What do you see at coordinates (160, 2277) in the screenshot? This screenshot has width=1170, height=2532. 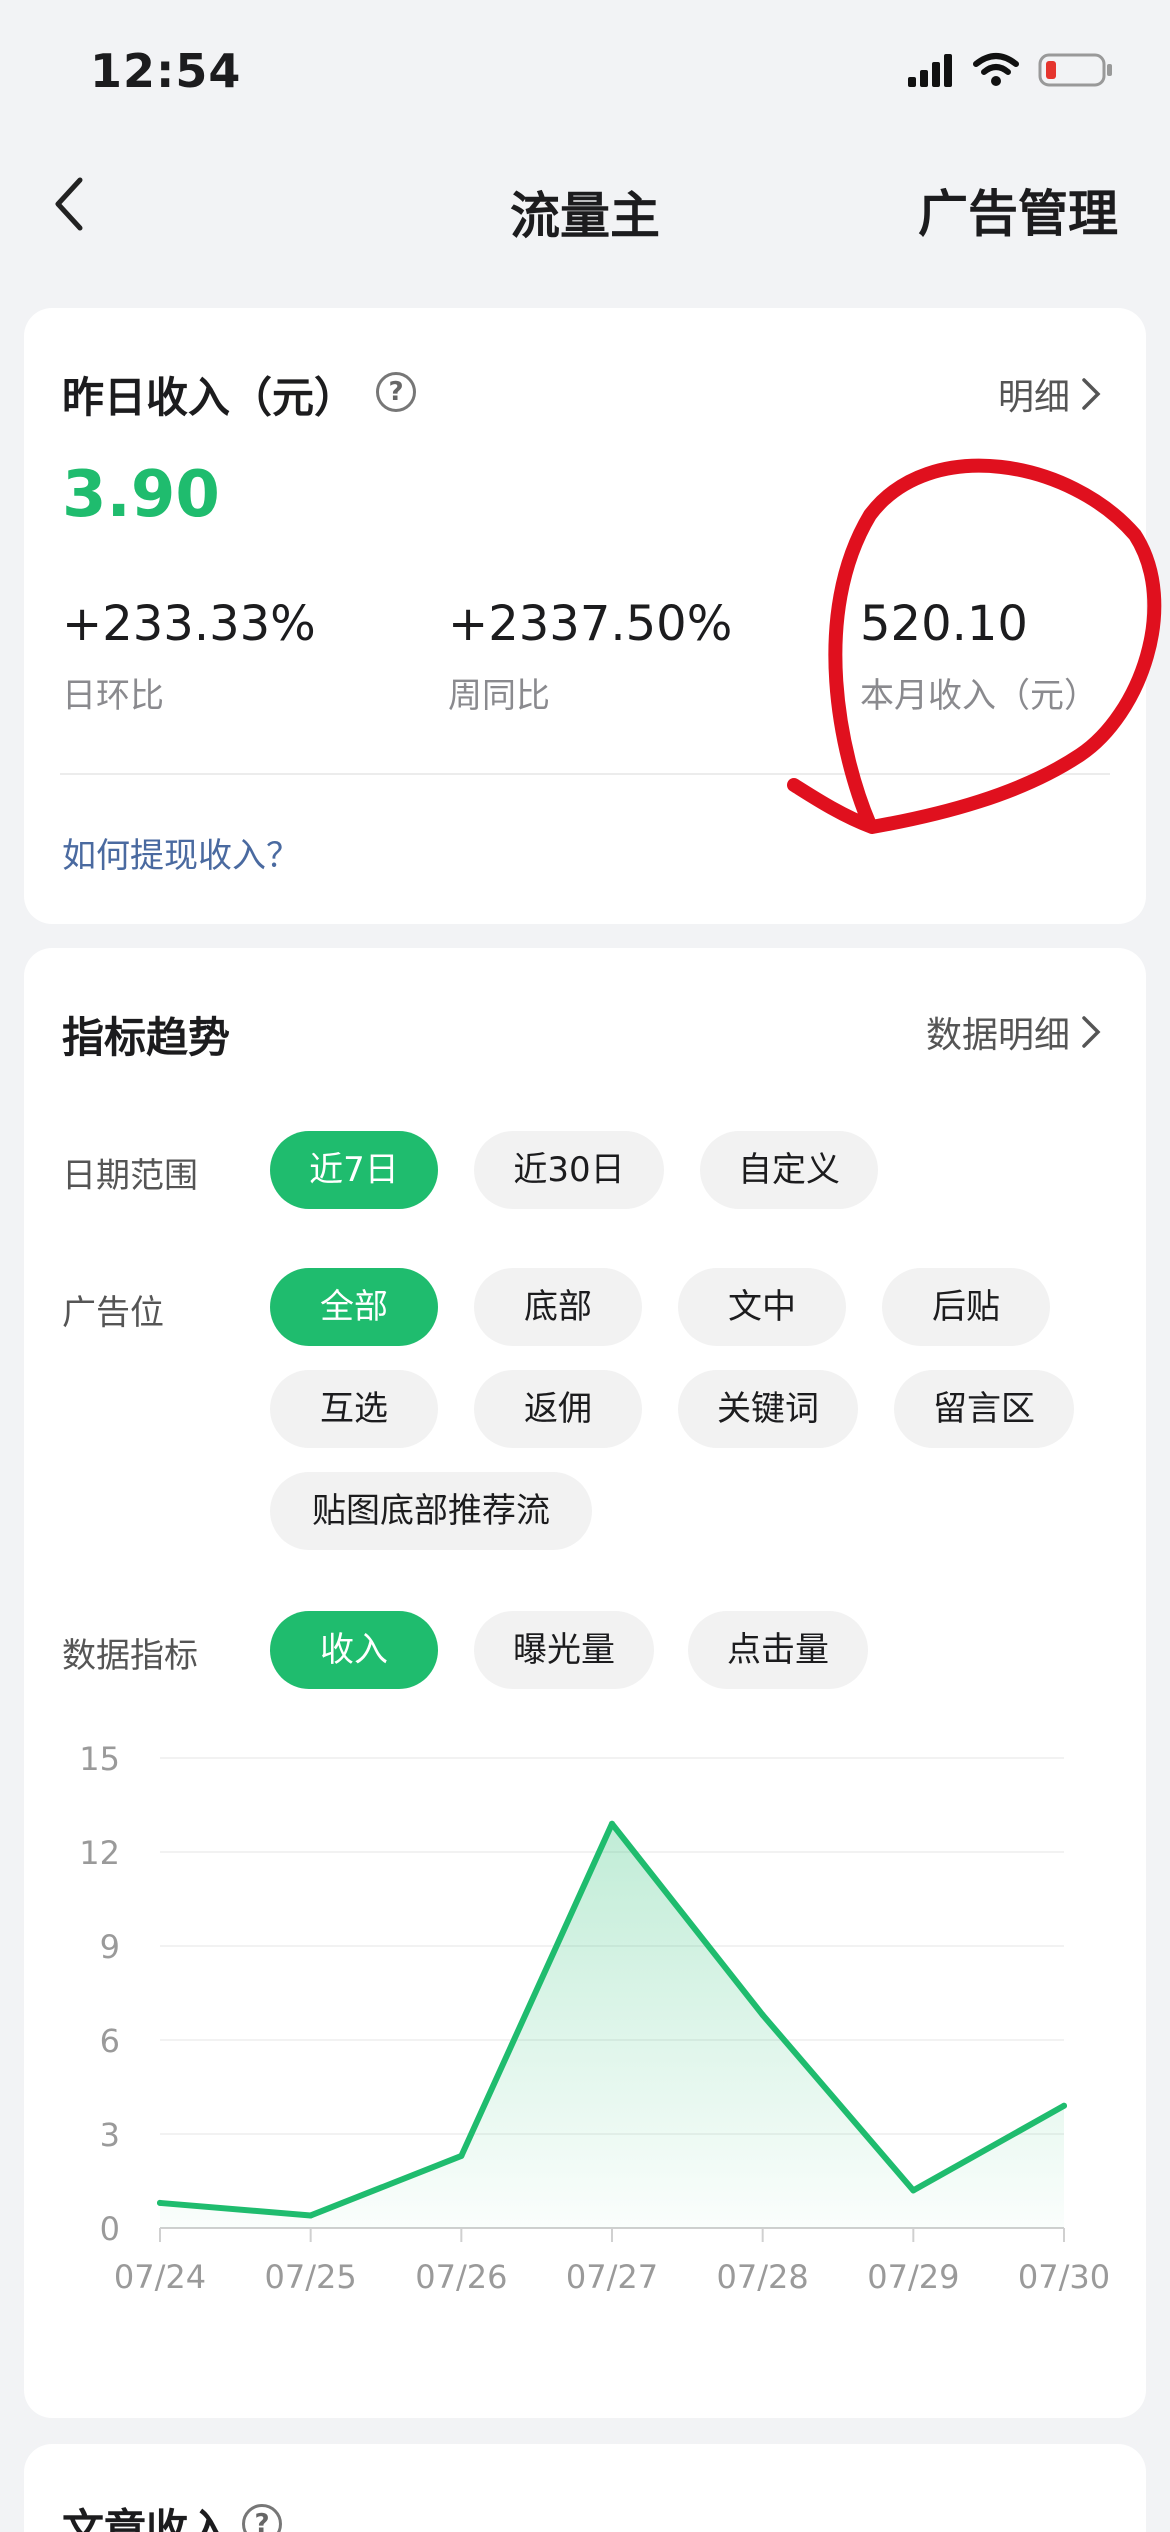 I see `x-tick-label: 07/24` at bounding box center [160, 2277].